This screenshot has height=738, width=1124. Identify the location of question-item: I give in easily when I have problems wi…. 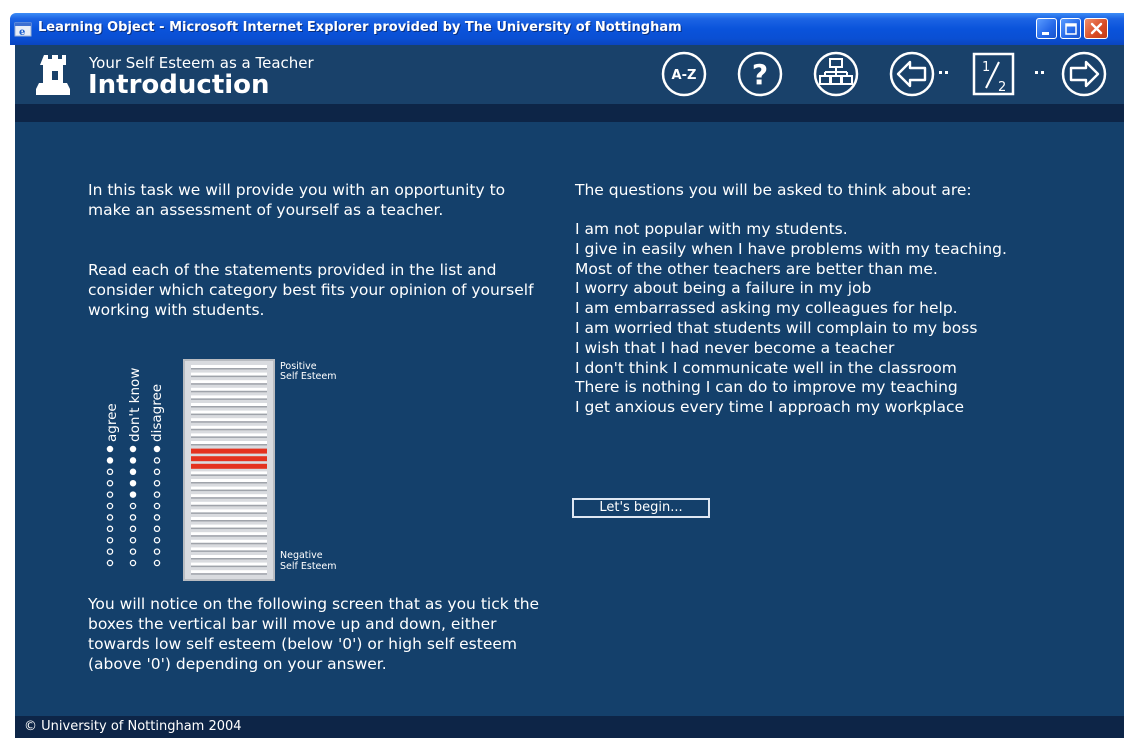
(791, 248).